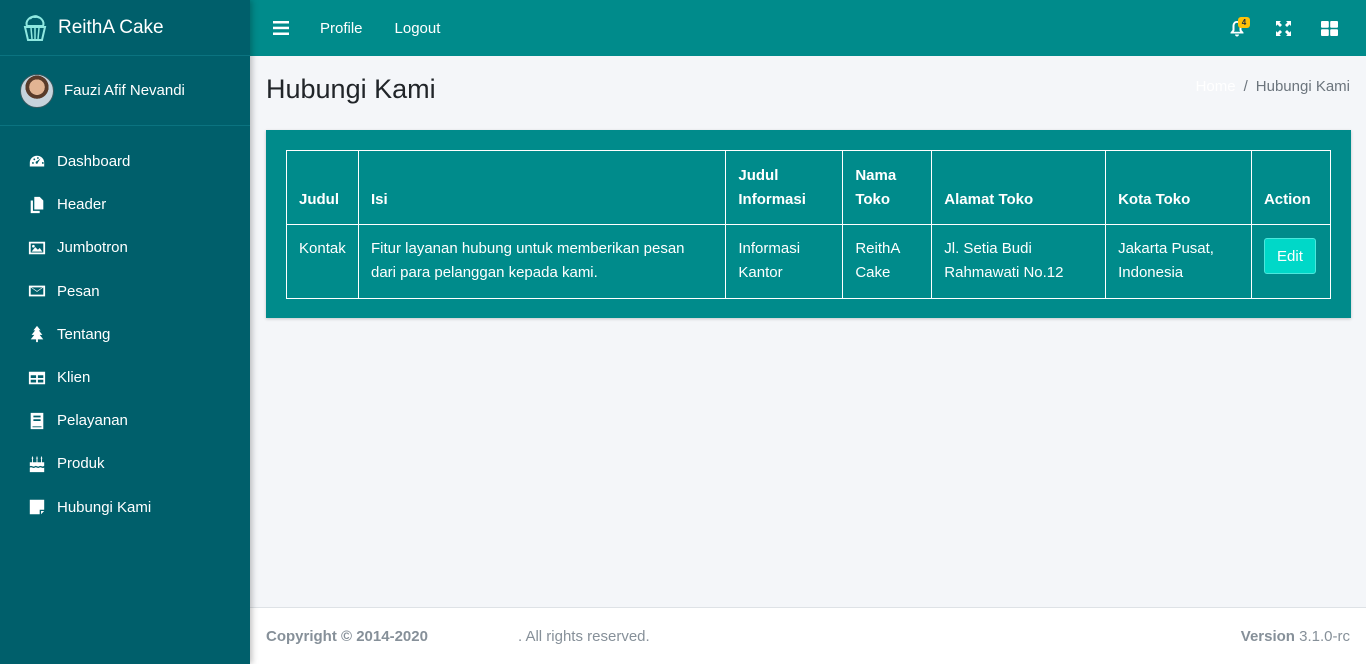 The height and width of the screenshot is (664, 1366). What do you see at coordinates (1178, 187) in the screenshot?
I see `column-header-kota-toko: Kota Toko` at bounding box center [1178, 187].